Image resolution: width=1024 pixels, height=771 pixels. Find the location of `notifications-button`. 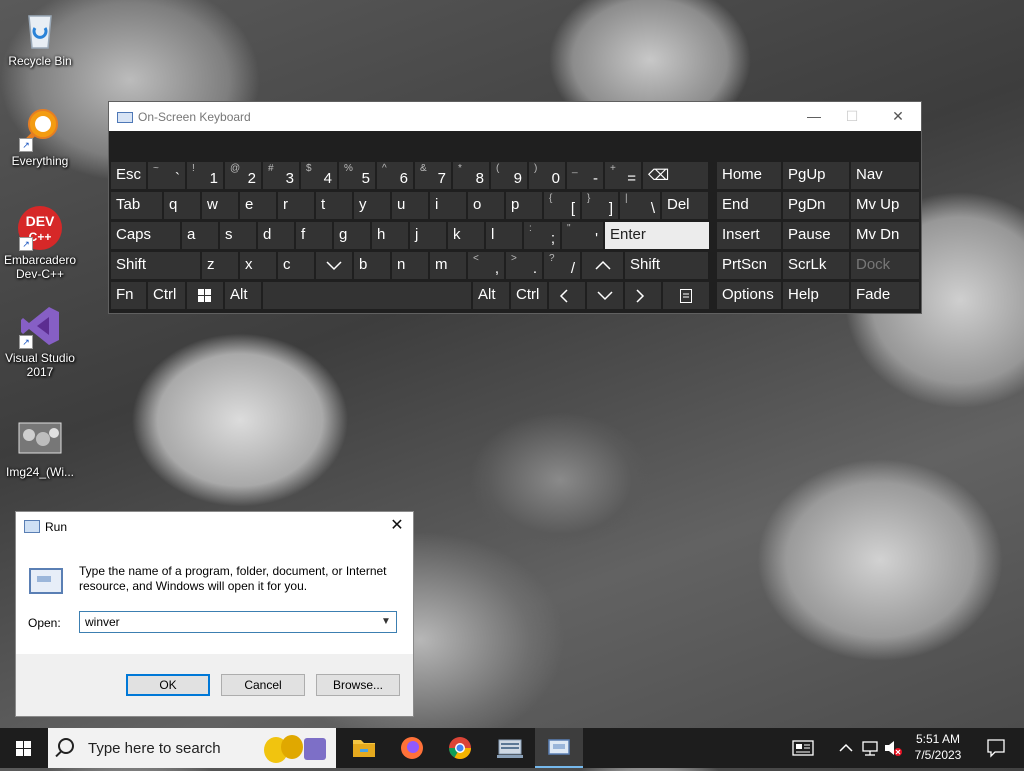

notifications-button is located at coordinates (996, 748).